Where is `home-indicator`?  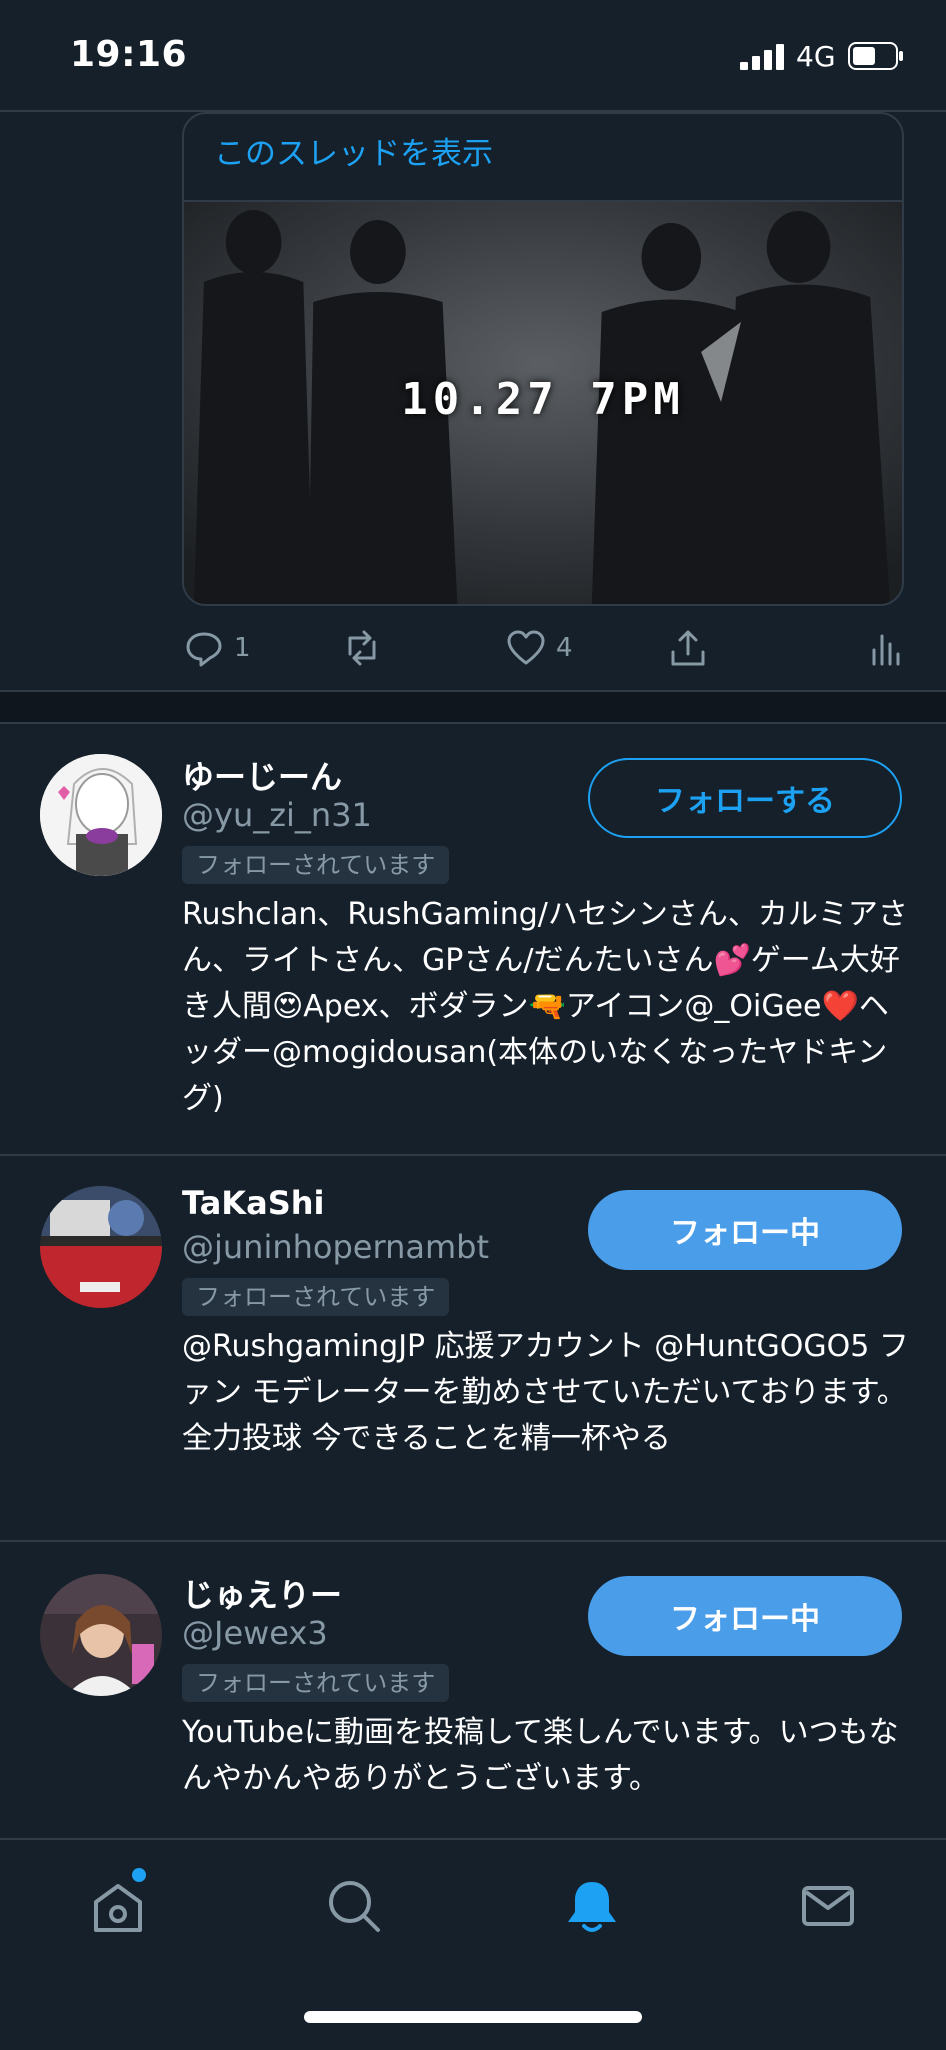
home-indicator is located at coordinates (473, 2017).